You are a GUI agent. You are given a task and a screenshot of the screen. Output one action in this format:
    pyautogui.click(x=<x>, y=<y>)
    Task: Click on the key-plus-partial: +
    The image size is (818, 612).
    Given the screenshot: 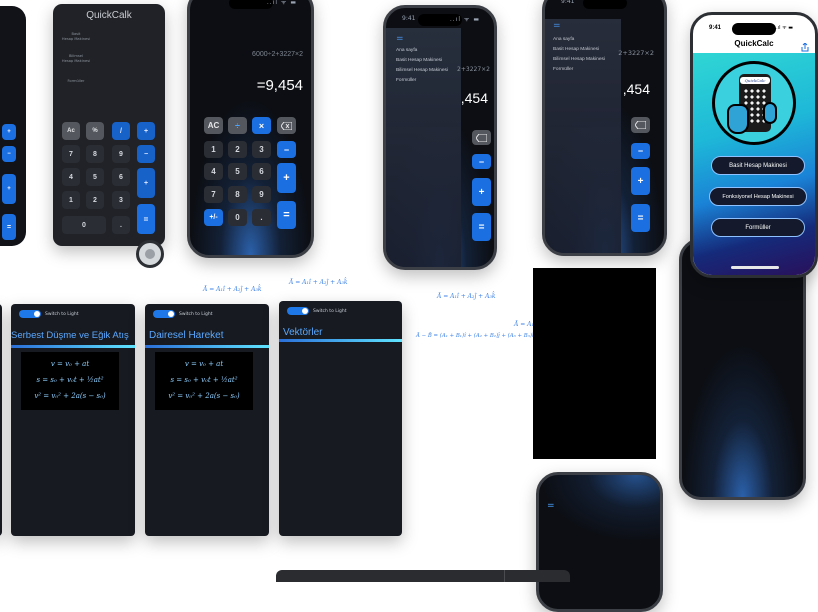 What is the action you would take?
    pyautogui.click(x=9, y=132)
    